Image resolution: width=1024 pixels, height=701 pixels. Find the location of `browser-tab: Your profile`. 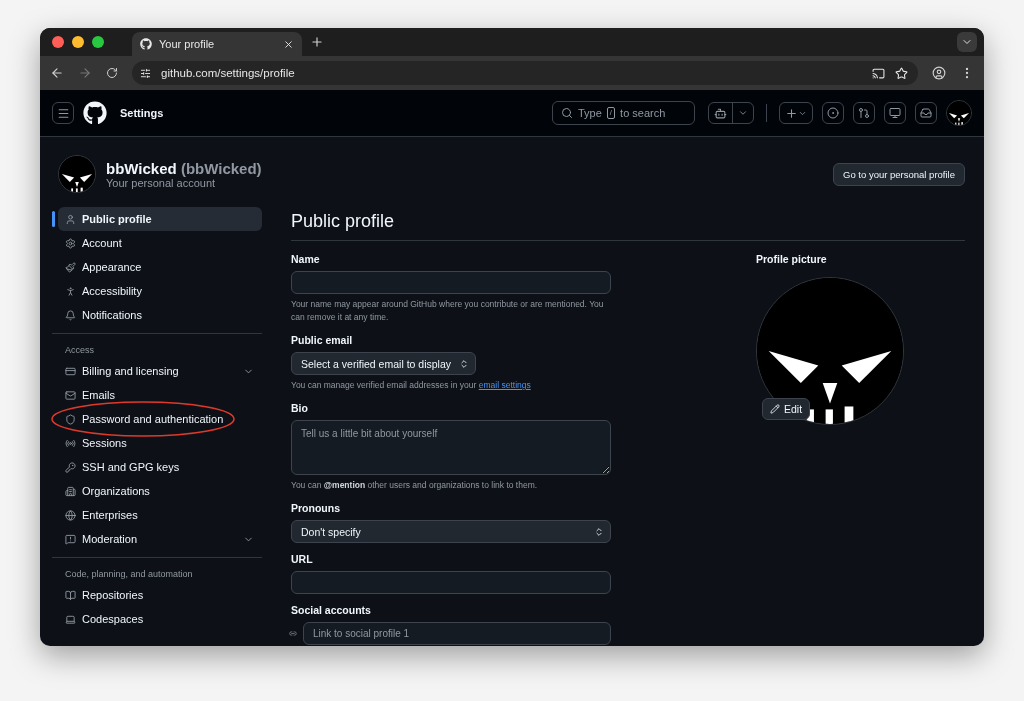

browser-tab: Your profile is located at coordinates (217, 44).